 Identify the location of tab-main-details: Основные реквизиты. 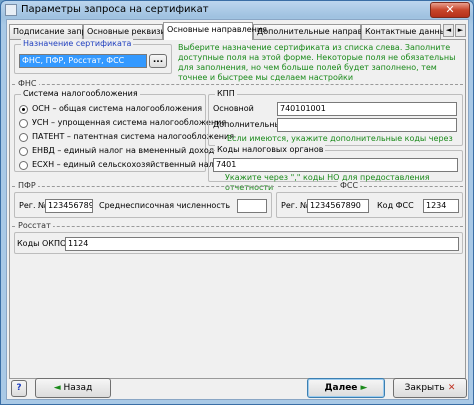
(130, 31).